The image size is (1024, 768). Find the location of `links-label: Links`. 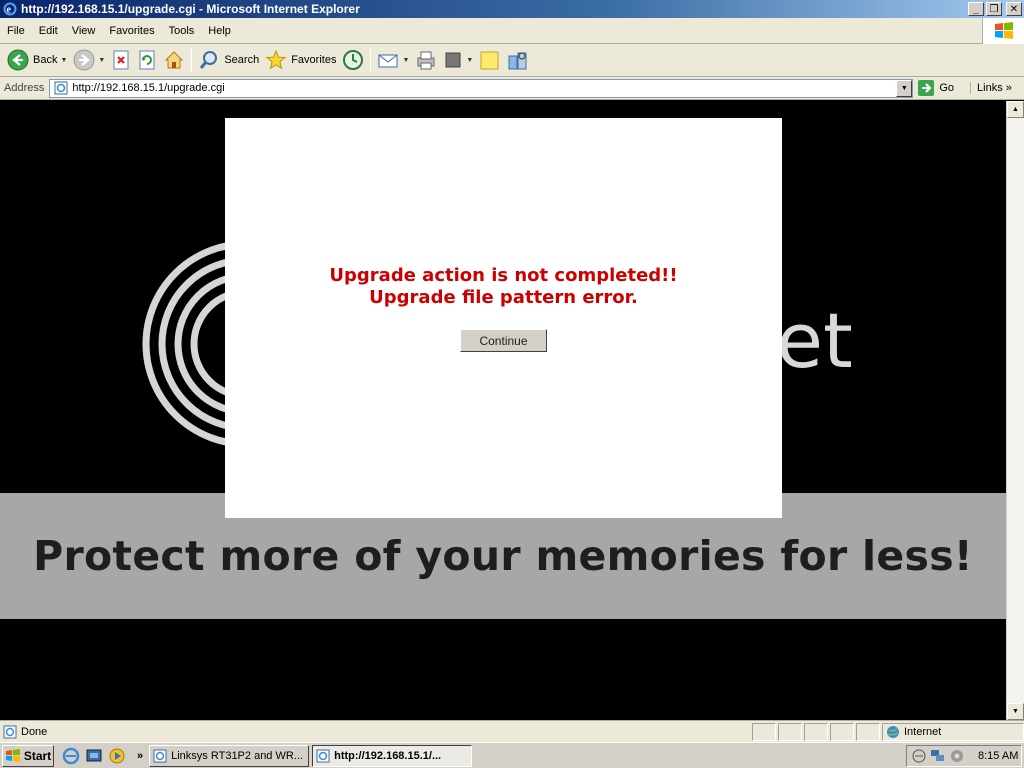

links-label: Links is located at coordinates (990, 88).